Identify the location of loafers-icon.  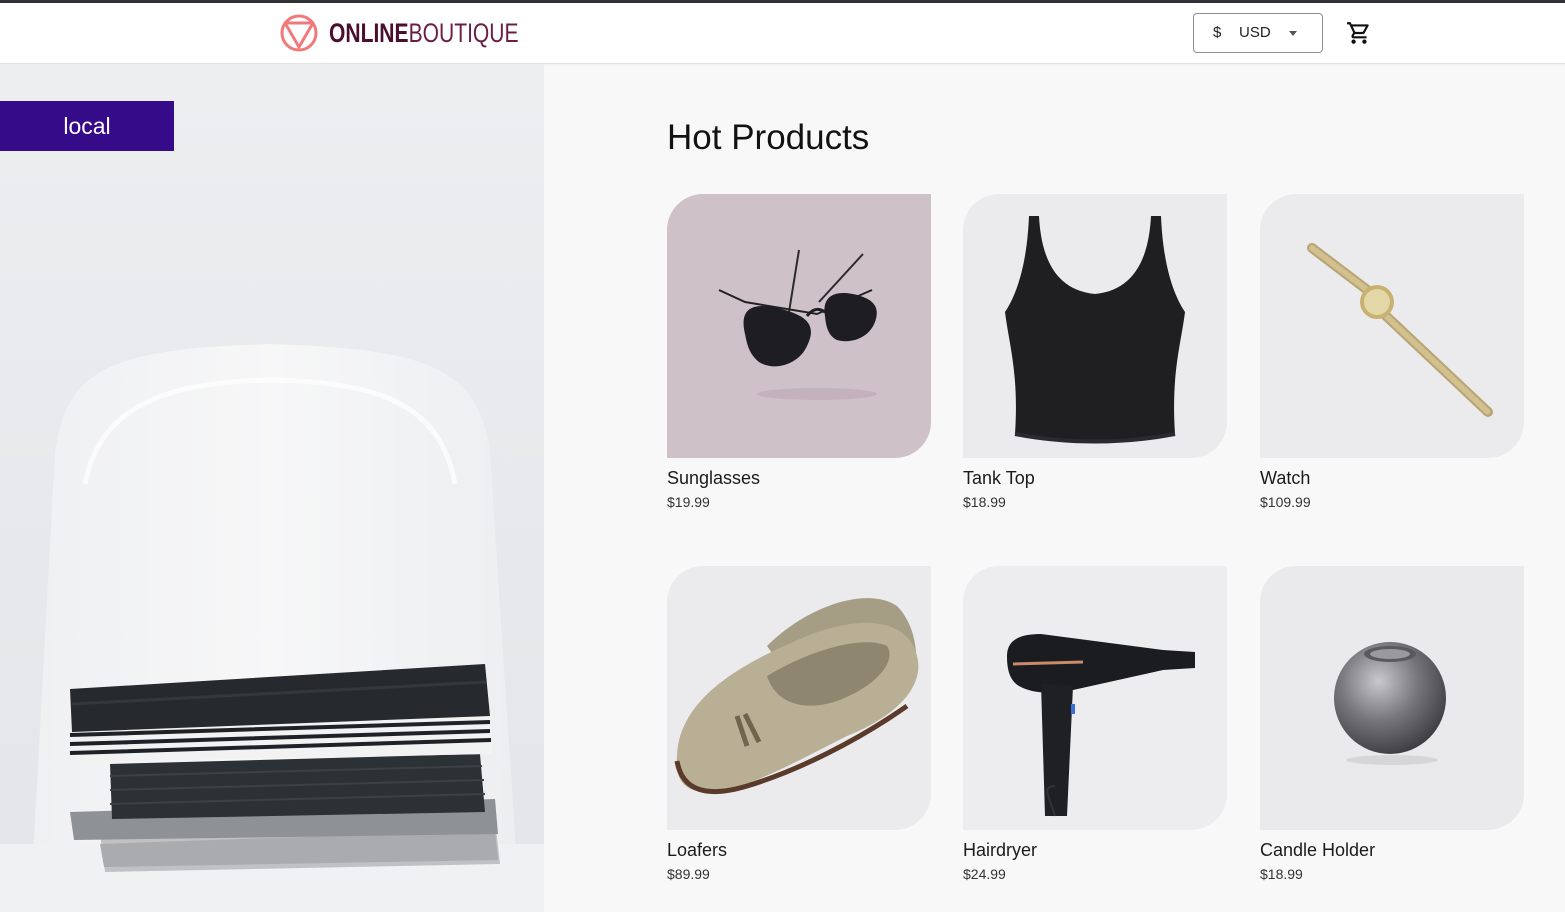
(799, 698).